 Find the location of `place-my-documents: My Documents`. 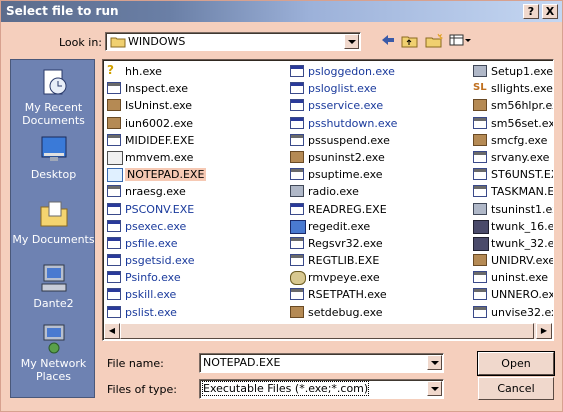

place-my-documents: My Documents is located at coordinates (53, 222).